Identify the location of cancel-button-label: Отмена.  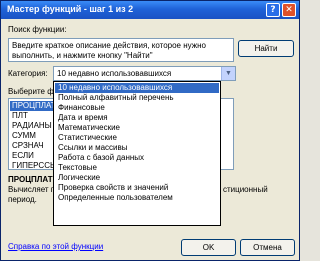
(267, 247).